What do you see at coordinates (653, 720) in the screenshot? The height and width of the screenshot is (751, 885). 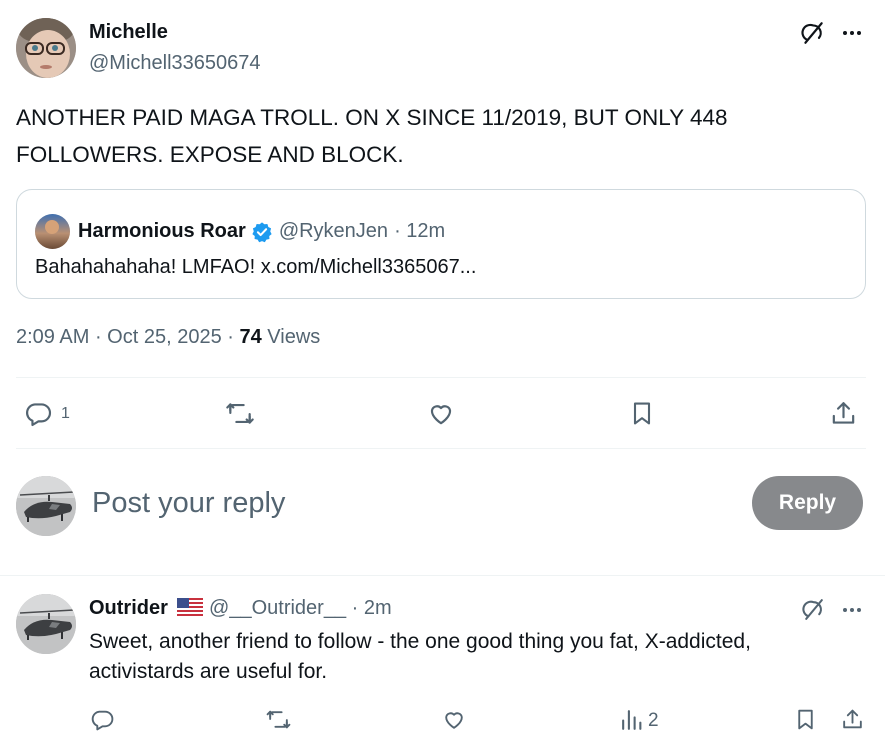 I see `reply-views-count: 2` at bounding box center [653, 720].